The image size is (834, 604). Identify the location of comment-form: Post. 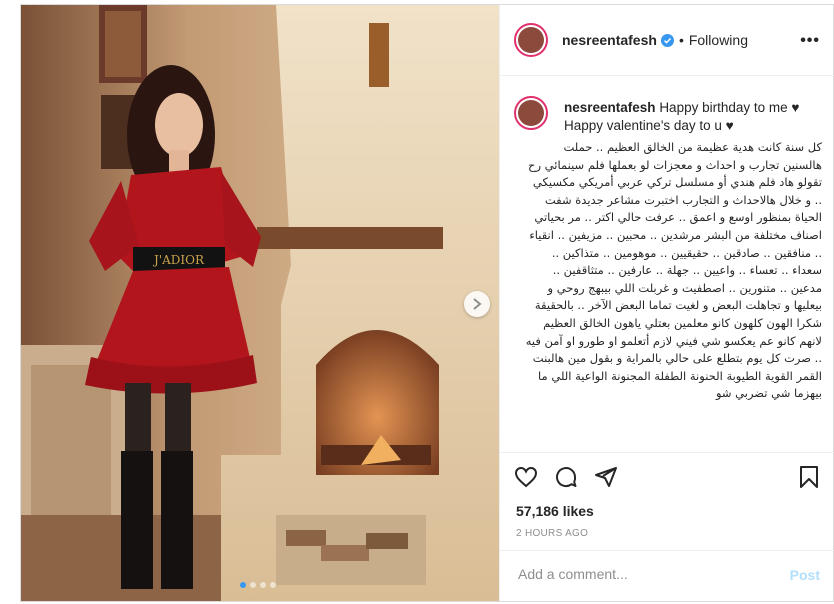
(667, 576).